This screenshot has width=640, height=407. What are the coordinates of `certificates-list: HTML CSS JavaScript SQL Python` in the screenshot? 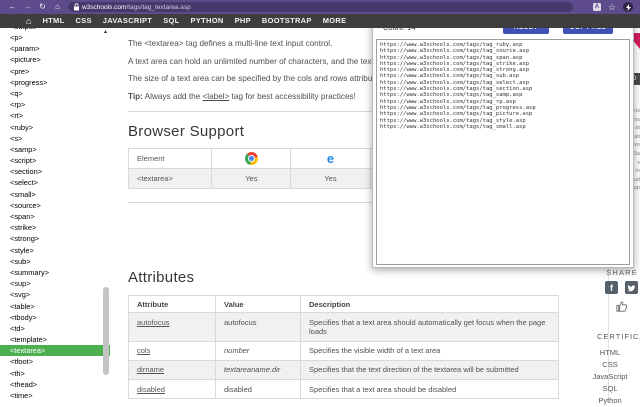 It's located at (610, 377).